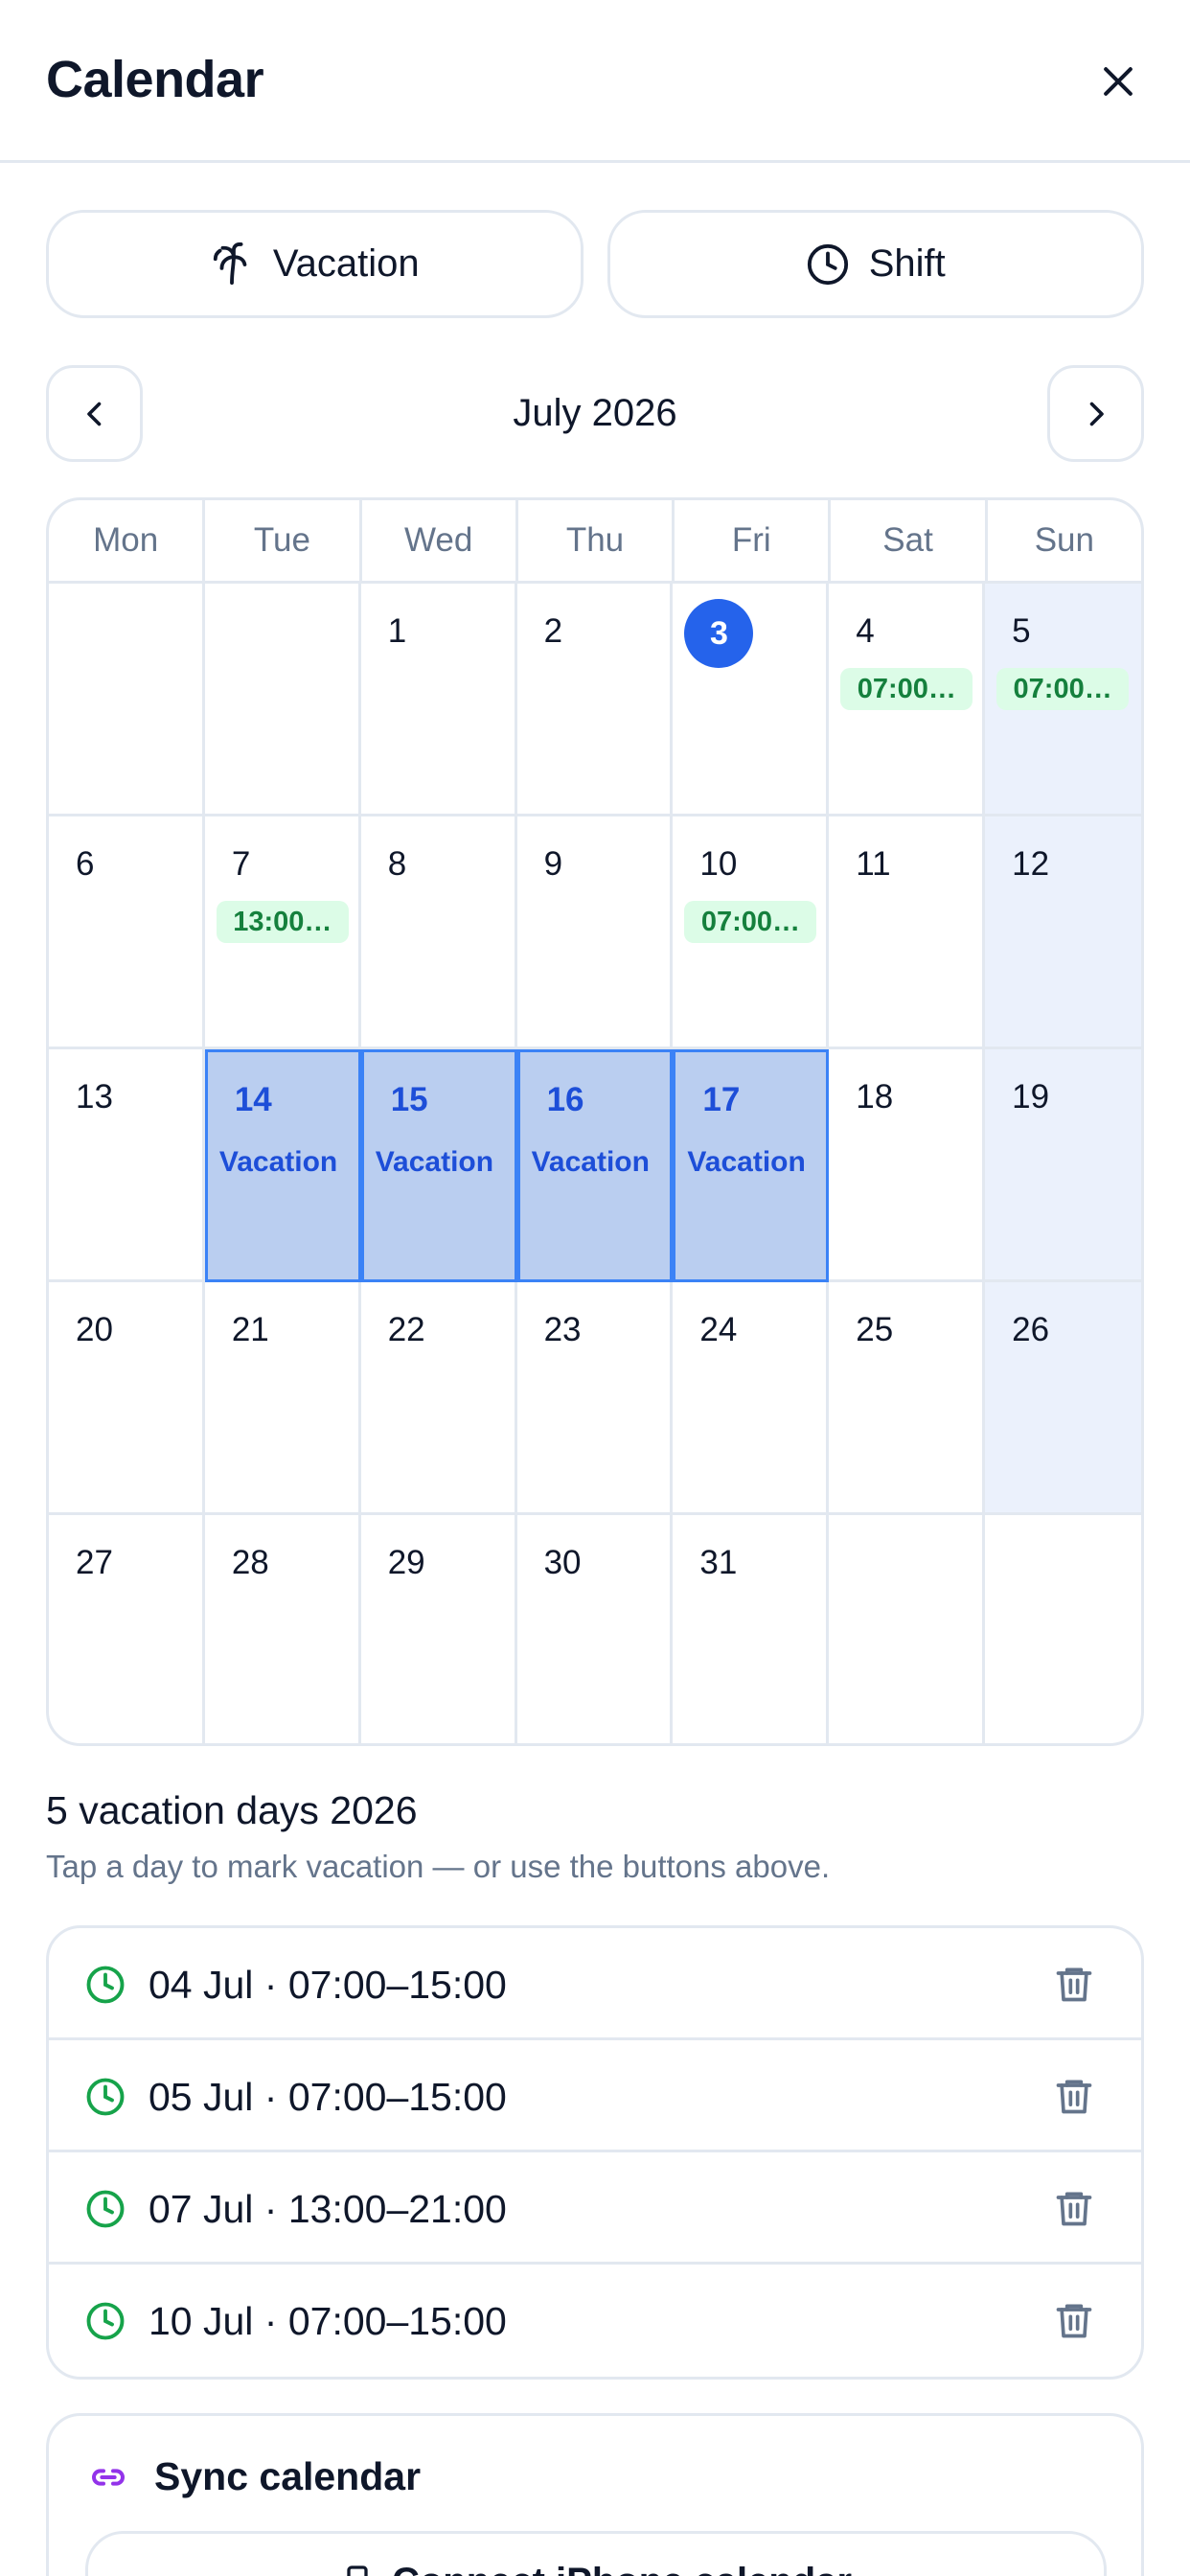  Describe the element at coordinates (328, 1985) in the screenshot. I see `shift-entry-text: 04 Jul · 07:00–15:00` at that location.